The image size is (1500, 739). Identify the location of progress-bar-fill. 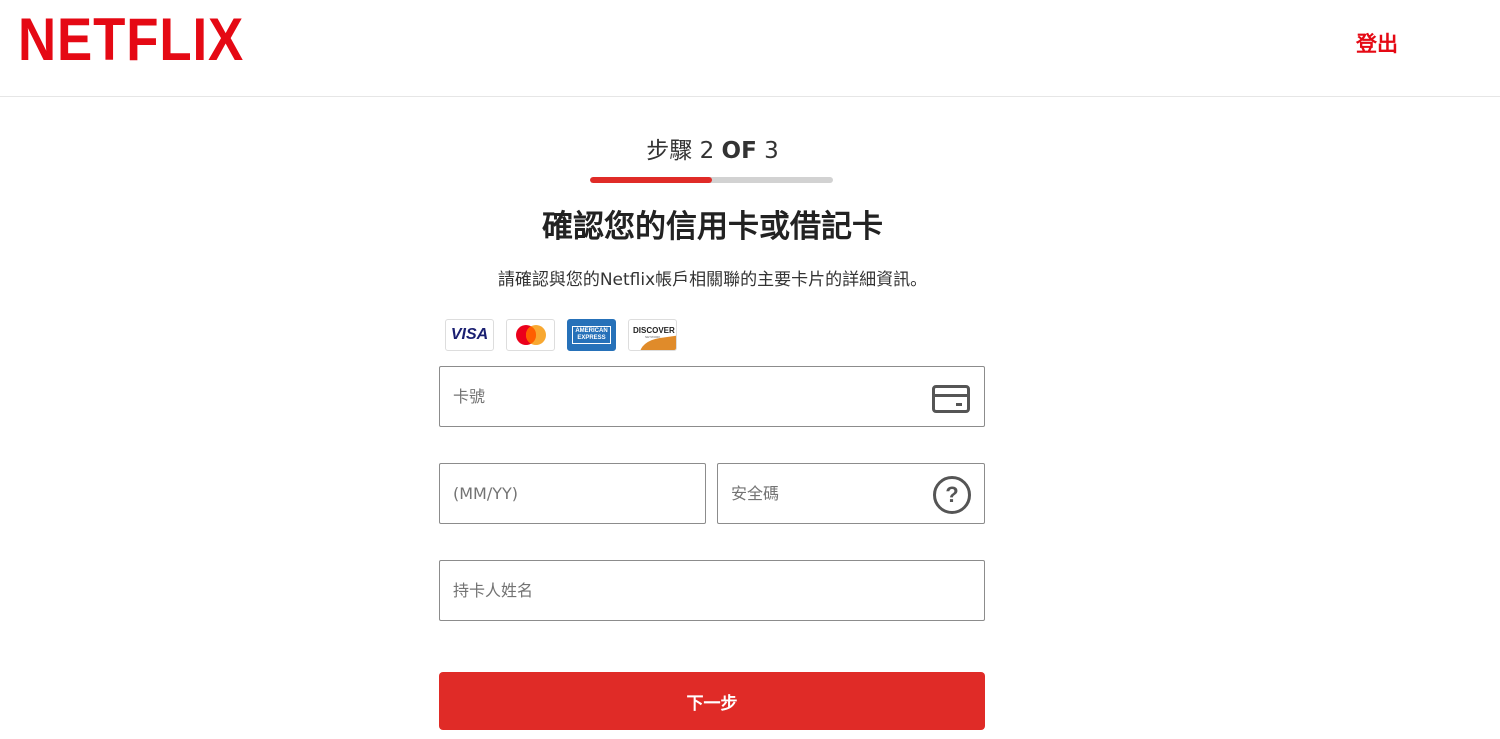
(651, 180).